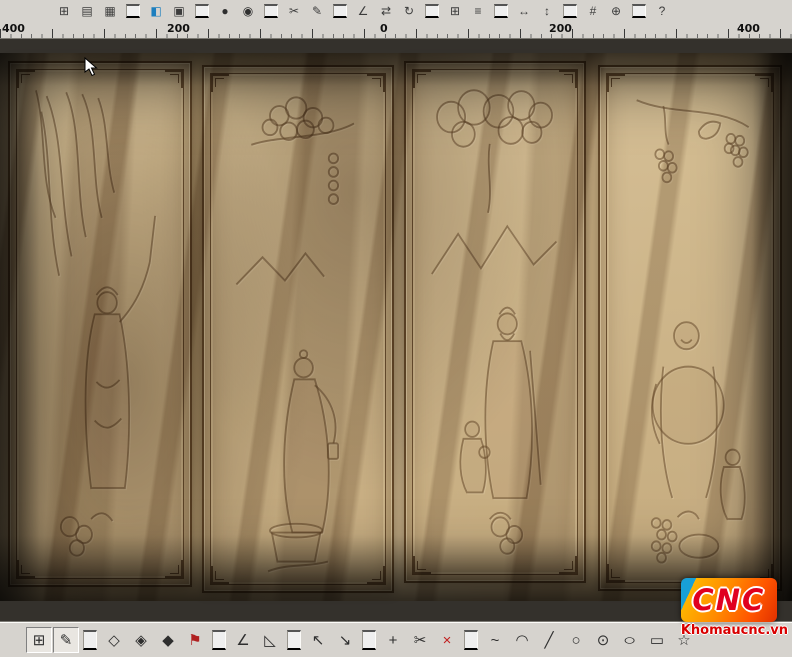 The width and height of the screenshot is (792, 657). What do you see at coordinates (447, 640) in the screenshot?
I see `delete-node-icon: ×` at bounding box center [447, 640].